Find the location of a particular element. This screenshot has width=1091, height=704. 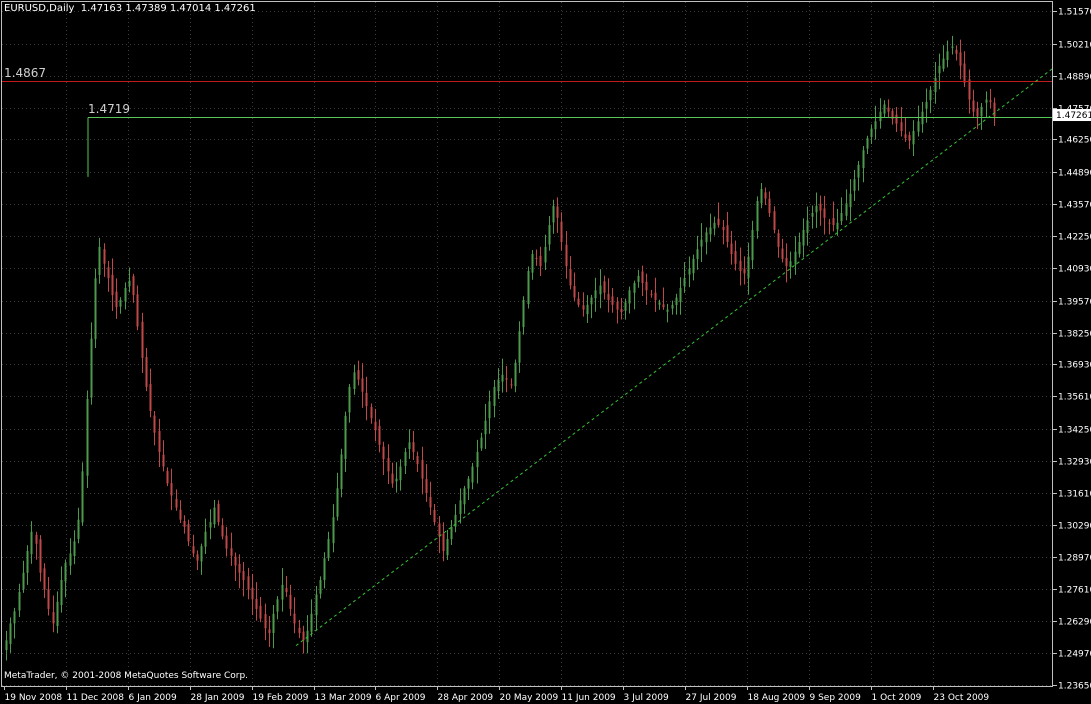

ohlc-values: 1.47163 1.47389 1.47014 1.47261 is located at coordinates (168, 8).